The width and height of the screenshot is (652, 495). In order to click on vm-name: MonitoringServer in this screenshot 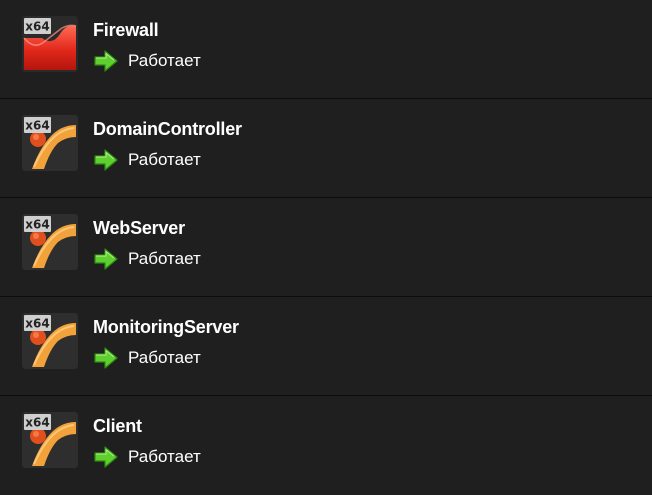, I will do `click(166, 327)`.